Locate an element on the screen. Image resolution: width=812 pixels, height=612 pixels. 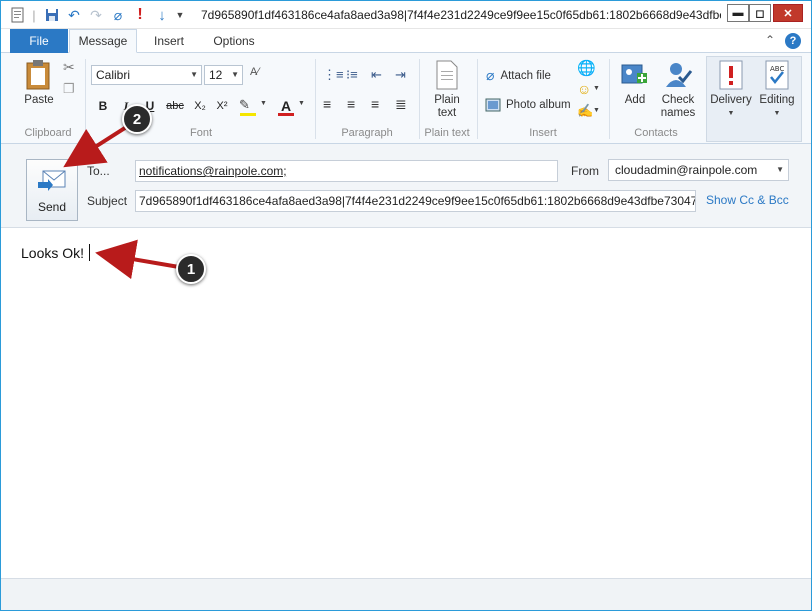
send-button: Send is located at coordinates (52, 190).